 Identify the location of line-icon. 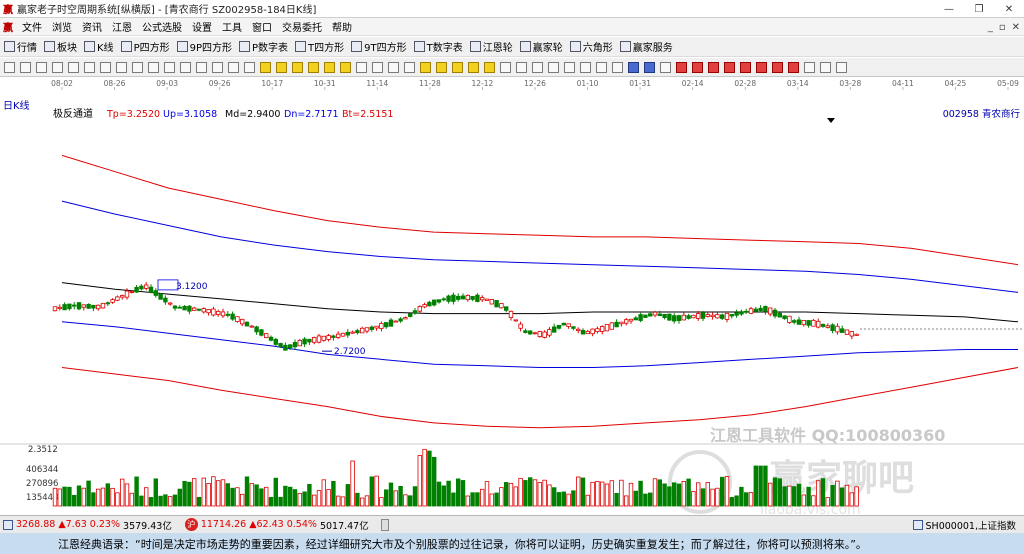
(537, 67).